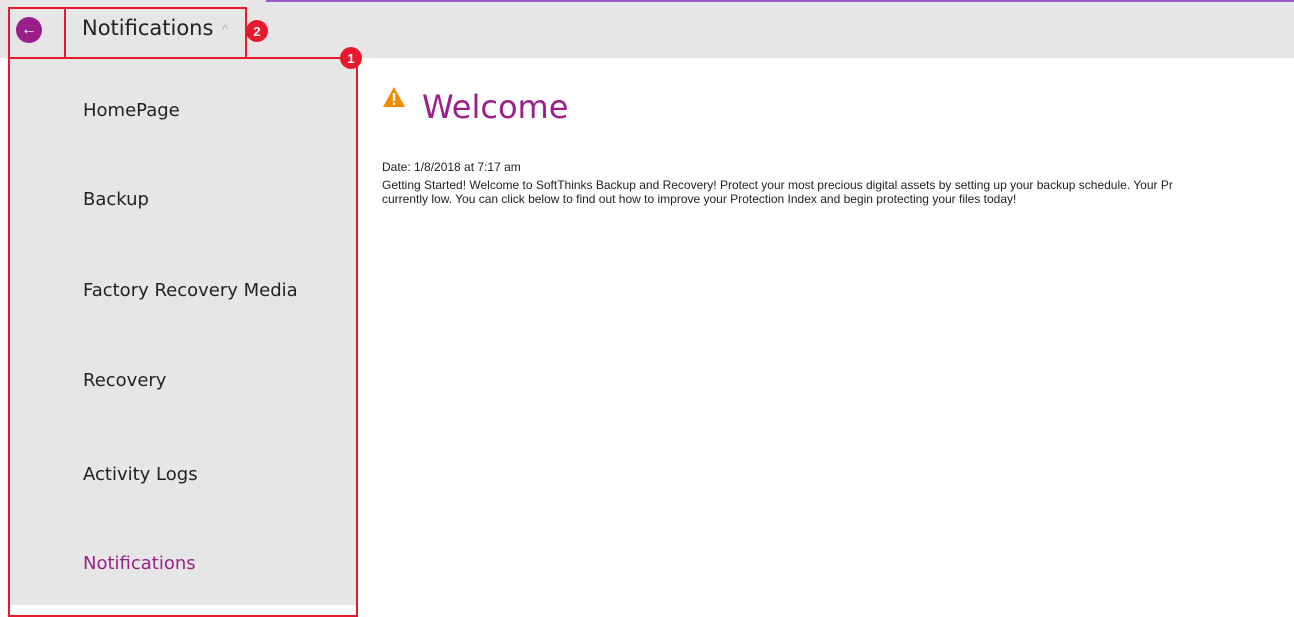 Image resolution: width=1294 pixels, height=617 pixels. I want to click on annotation-box-back, so click(37, 33).